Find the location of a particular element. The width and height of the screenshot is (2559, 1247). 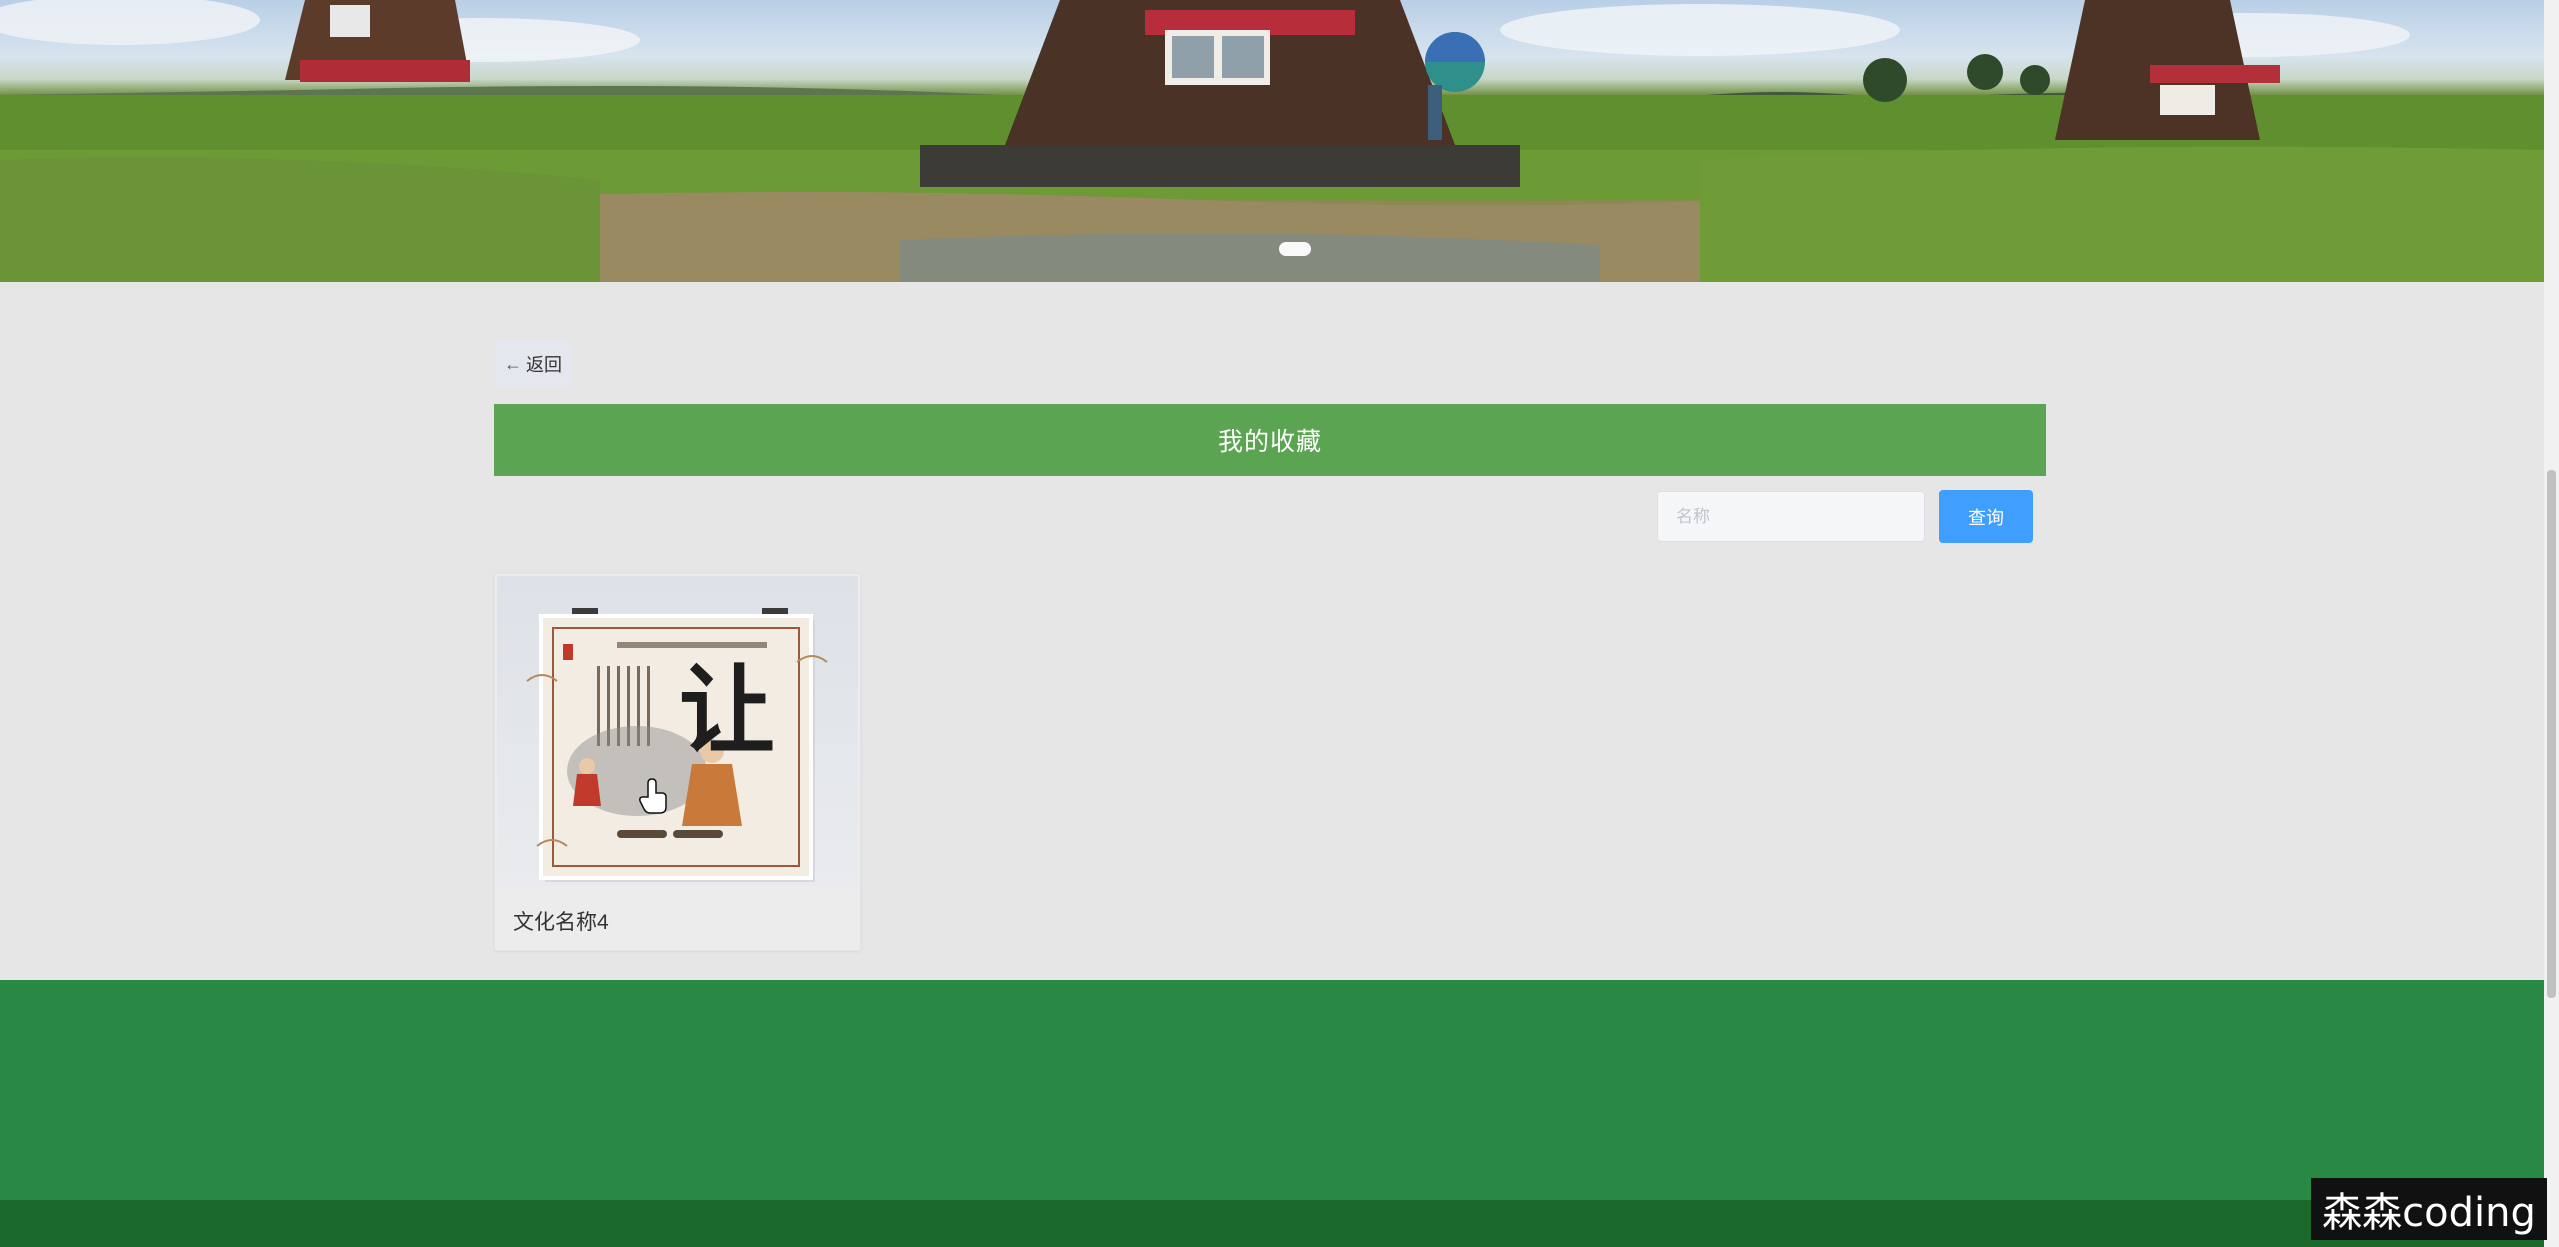

page-scrollbar-thumb is located at coordinates (2551, 734).